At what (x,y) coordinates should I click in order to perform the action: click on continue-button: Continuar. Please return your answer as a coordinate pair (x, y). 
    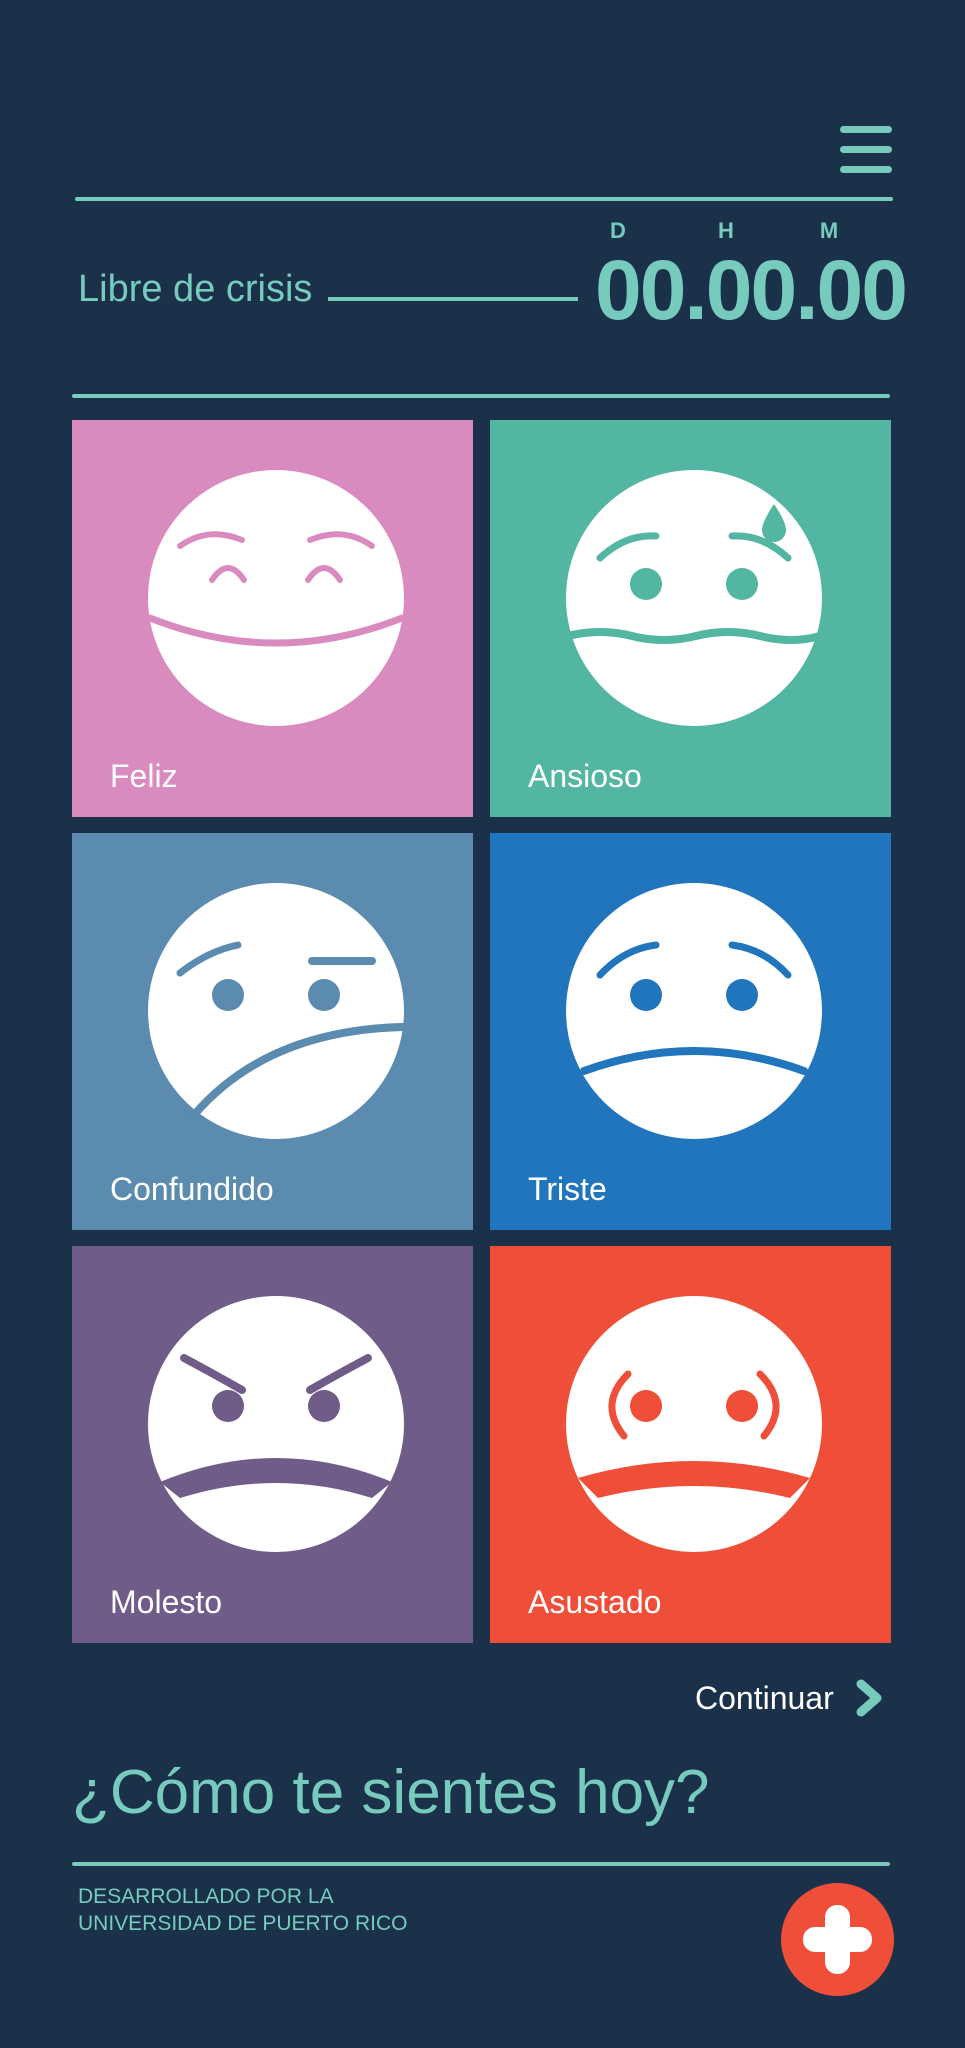
    Looking at the image, I should click on (789, 1698).